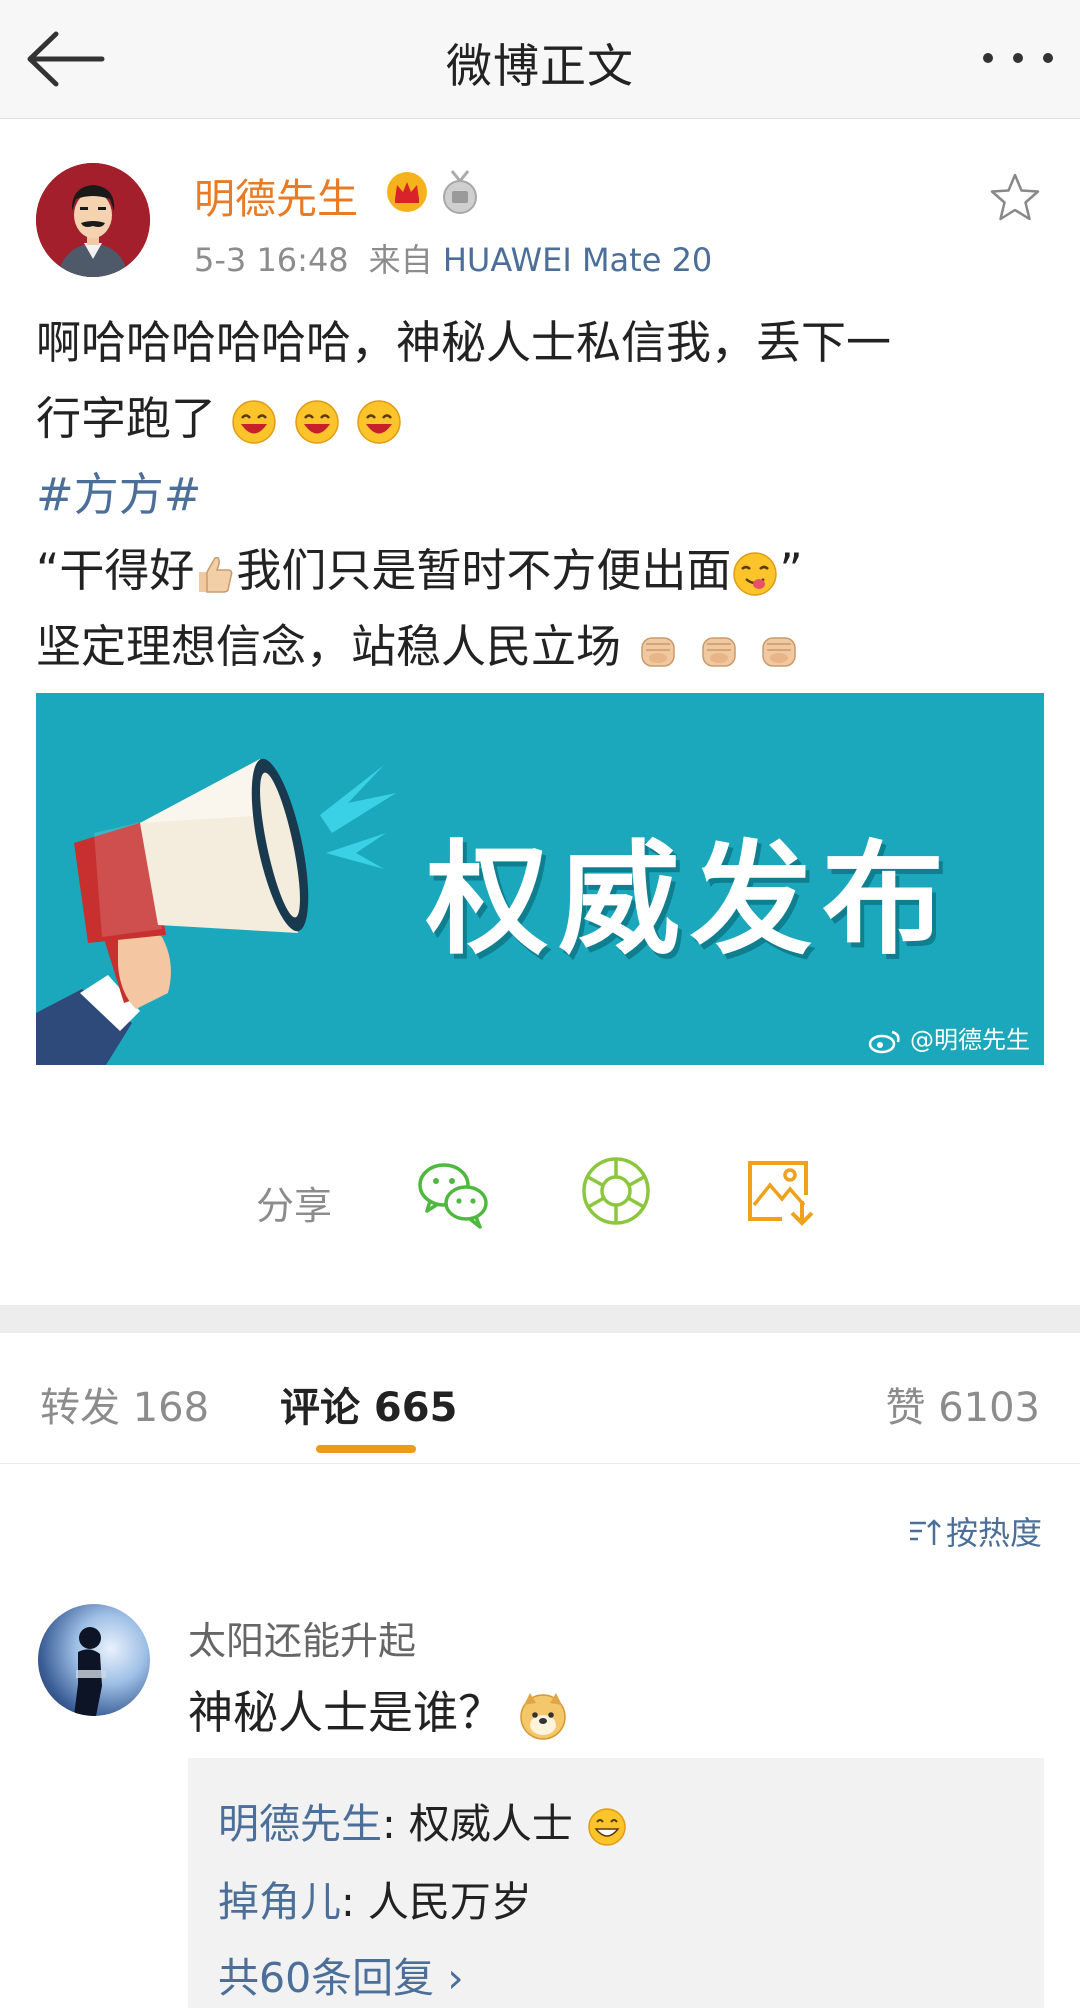 Image resolution: width=1080 pixels, height=2008 pixels. I want to click on reply-item: 明德先生: 权威人士, so click(423, 1820).